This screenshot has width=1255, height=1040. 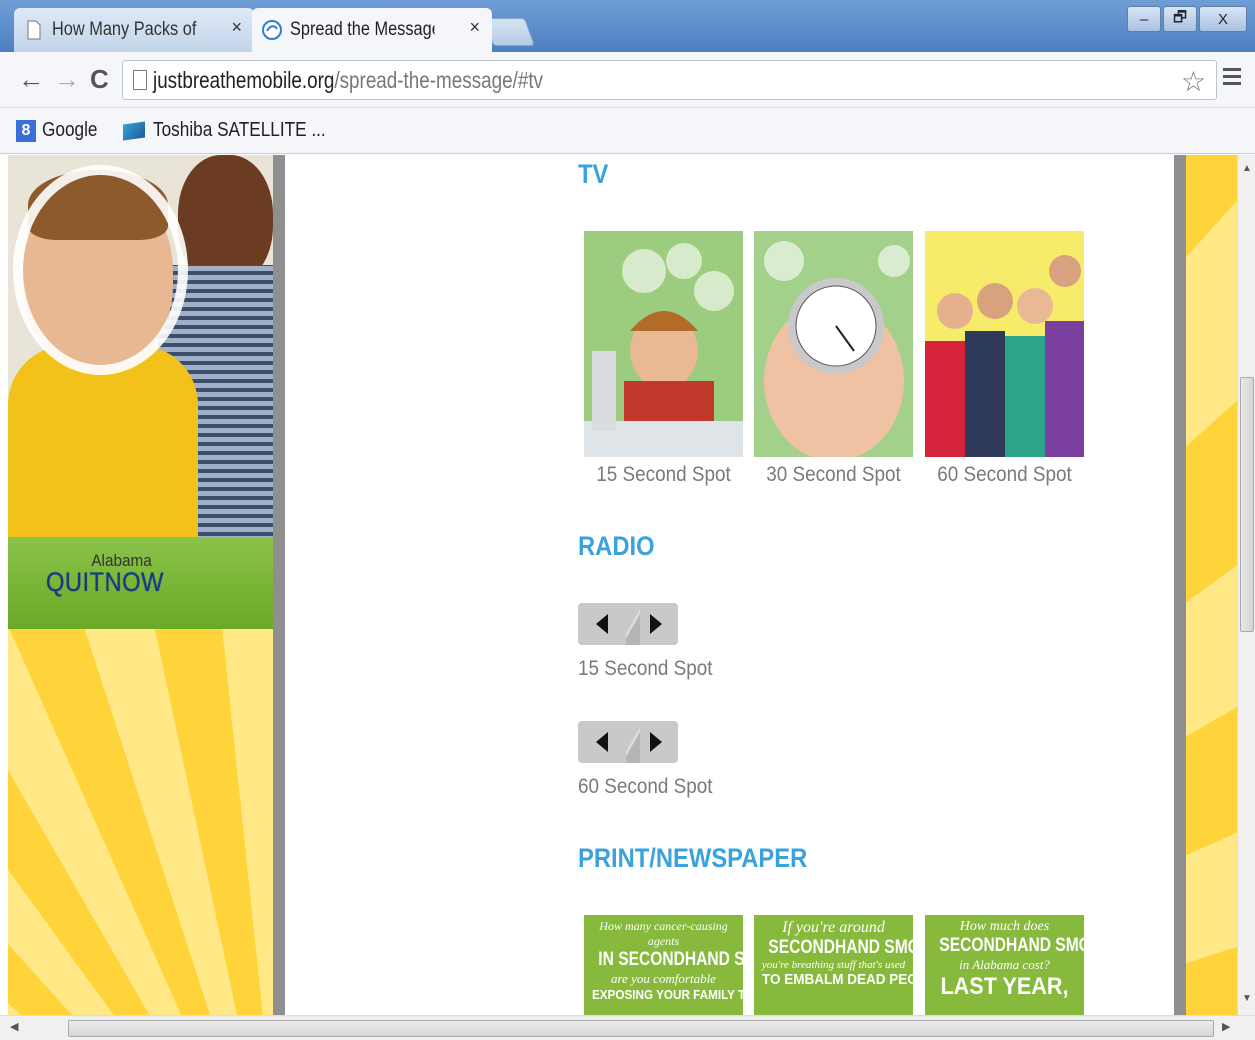 What do you see at coordinates (1193, 81) in the screenshot?
I see `bookmark-star-icon: ☆` at bounding box center [1193, 81].